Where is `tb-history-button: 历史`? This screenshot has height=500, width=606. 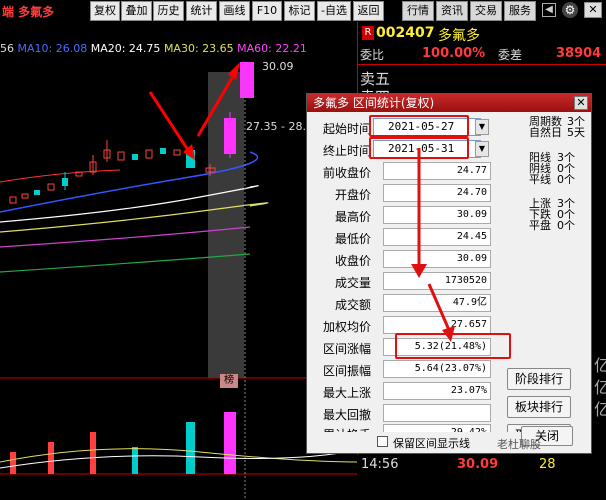
tb-history-button: 历史 is located at coordinates (168, 11).